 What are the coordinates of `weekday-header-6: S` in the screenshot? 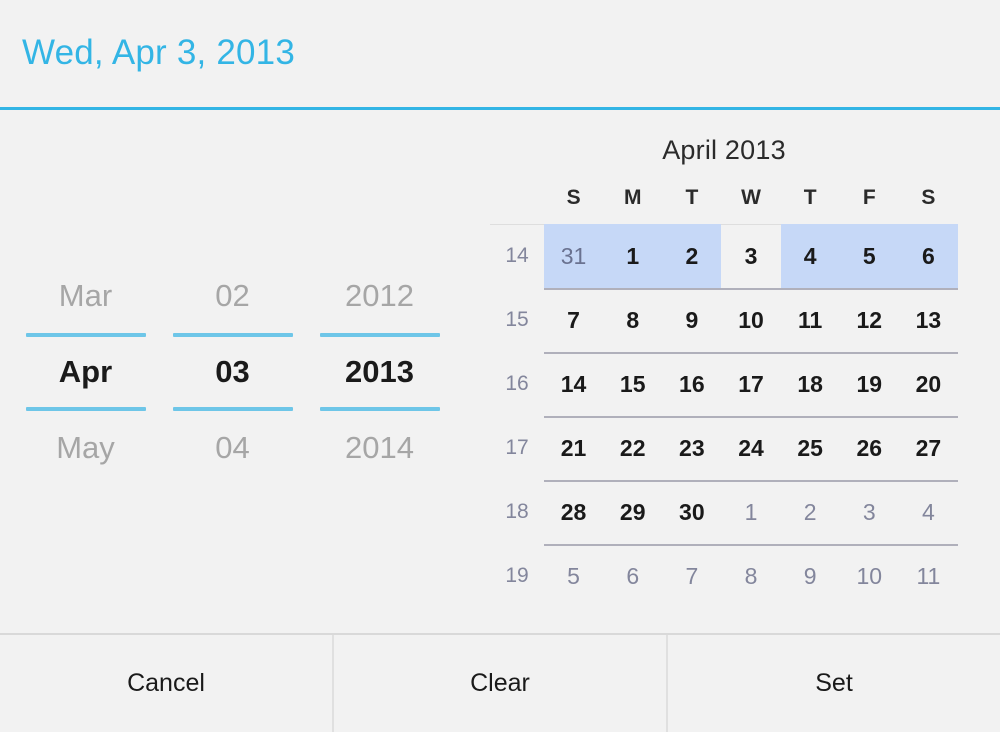 It's located at (928, 197).